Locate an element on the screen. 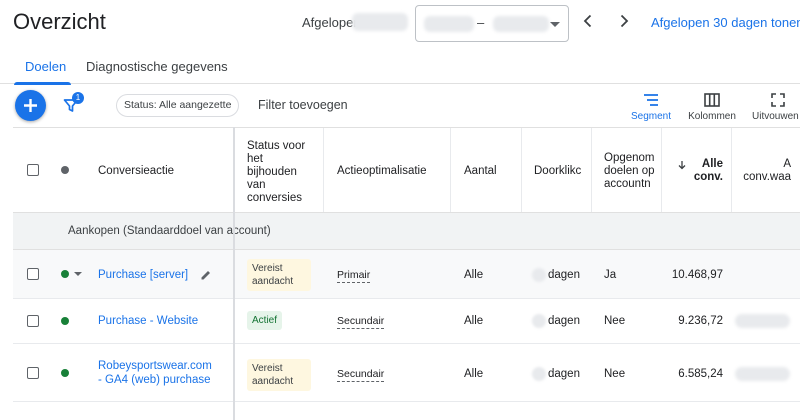 The height and width of the screenshot is (420, 800). redacted-start-date is located at coordinates (449, 24).